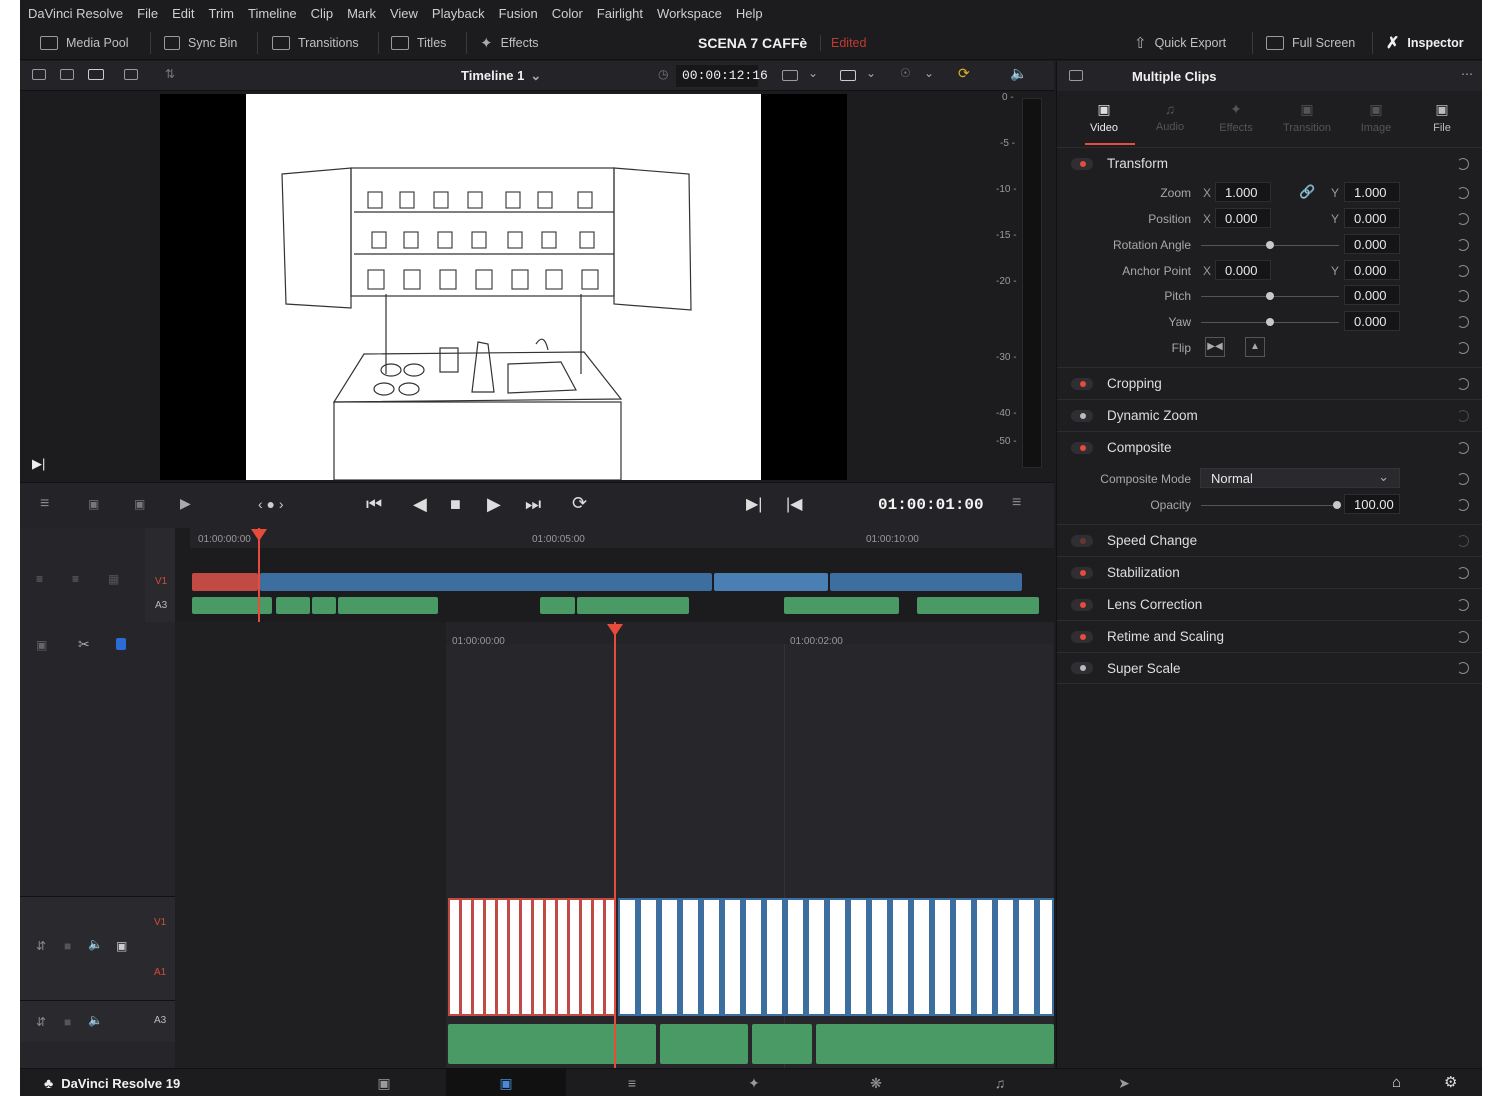  Describe the element at coordinates (1082, 415) in the screenshot. I see `dynamic-zoom-toggle` at that location.